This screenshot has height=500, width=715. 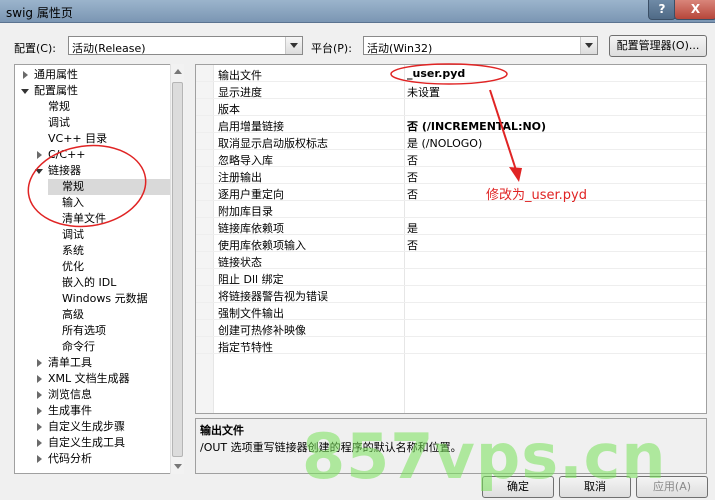 I want to click on tree-item-custom-build-step: 自定义生成步骤, so click(x=80, y=427).